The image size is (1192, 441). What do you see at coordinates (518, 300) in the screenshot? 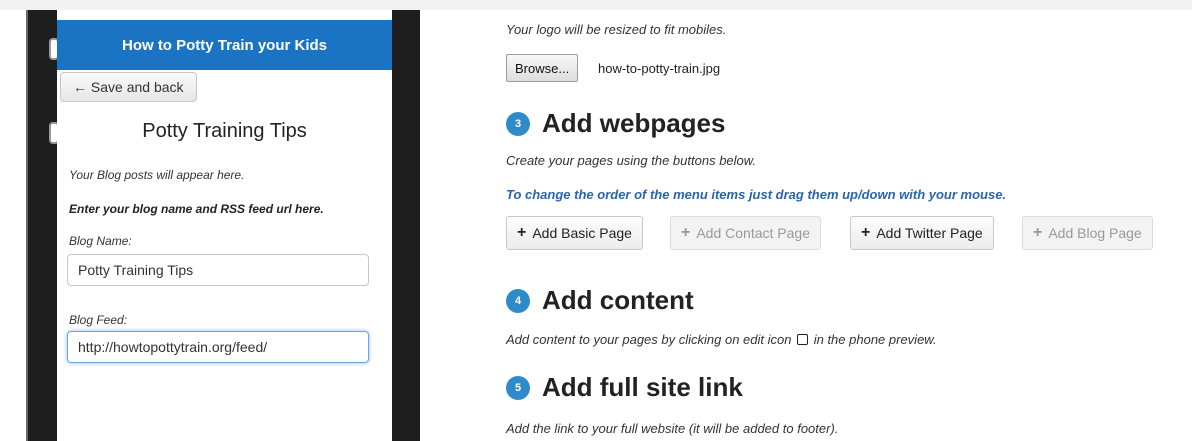
I see `step-badge: 4` at bounding box center [518, 300].